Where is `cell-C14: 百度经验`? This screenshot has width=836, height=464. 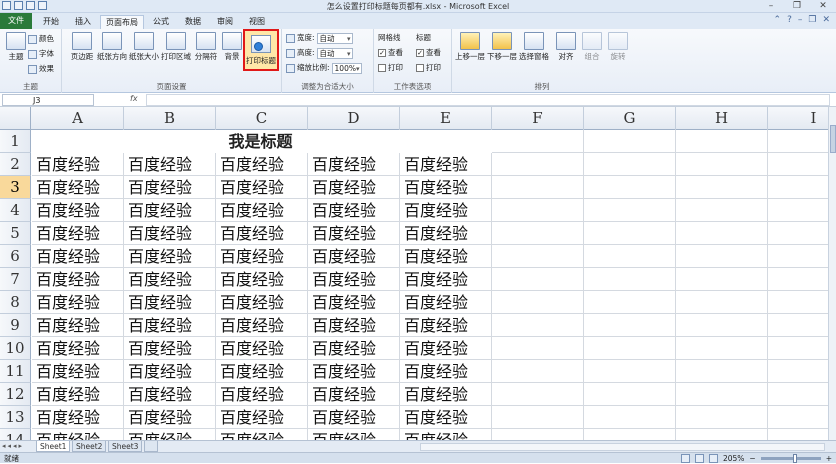
cell-C14: 百度经验 is located at coordinates (262, 434).